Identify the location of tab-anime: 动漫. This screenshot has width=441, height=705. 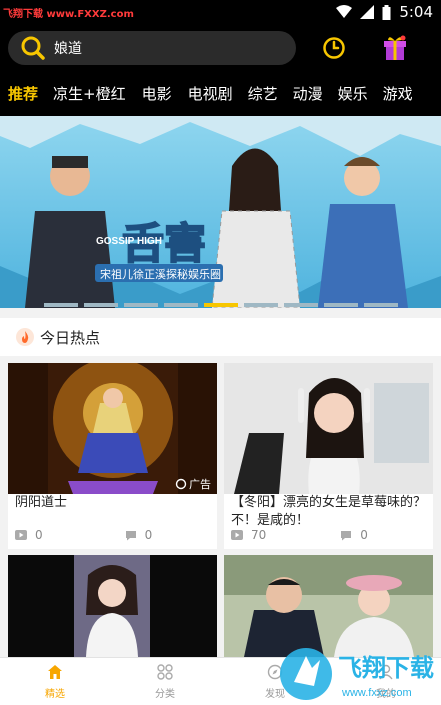
(308, 93).